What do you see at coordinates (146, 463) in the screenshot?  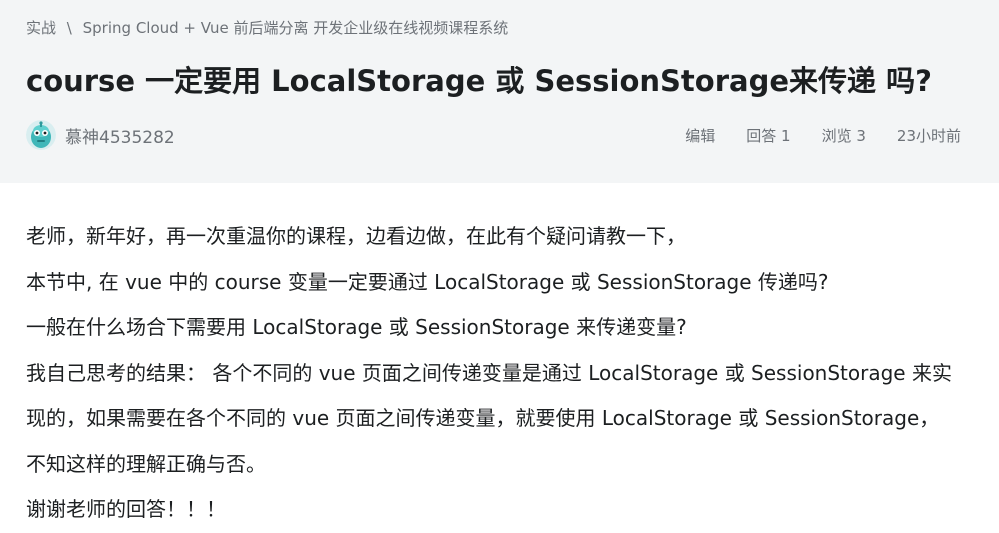 I see `content-line: 不知这样的理解正确与否。` at bounding box center [146, 463].